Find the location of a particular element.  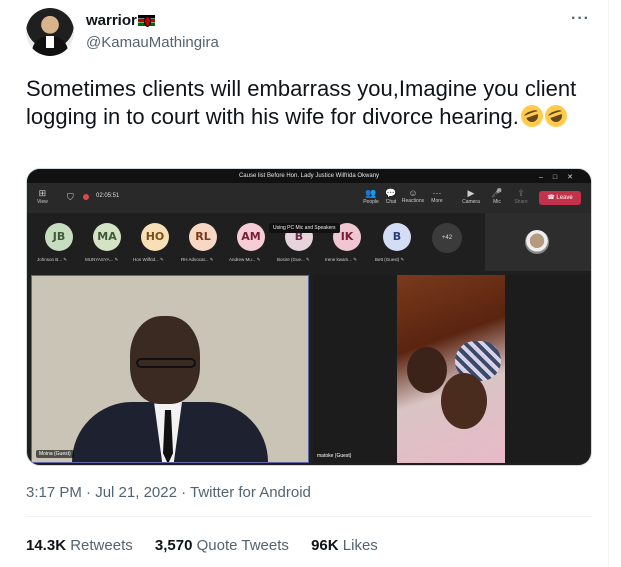

tweet-time: 3:17 PM is located at coordinates (54, 492).